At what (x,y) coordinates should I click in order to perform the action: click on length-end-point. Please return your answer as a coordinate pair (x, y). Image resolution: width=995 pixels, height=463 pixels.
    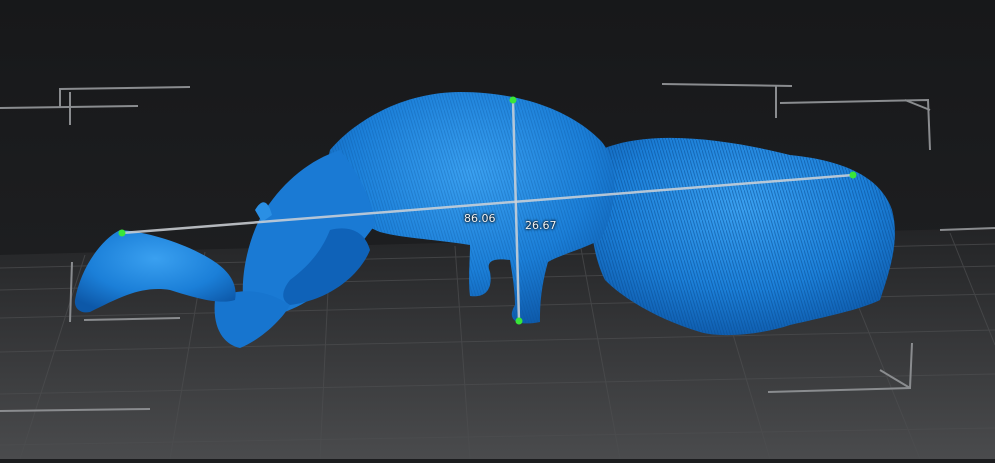
    Looking at the image, I should click on (853, 175).